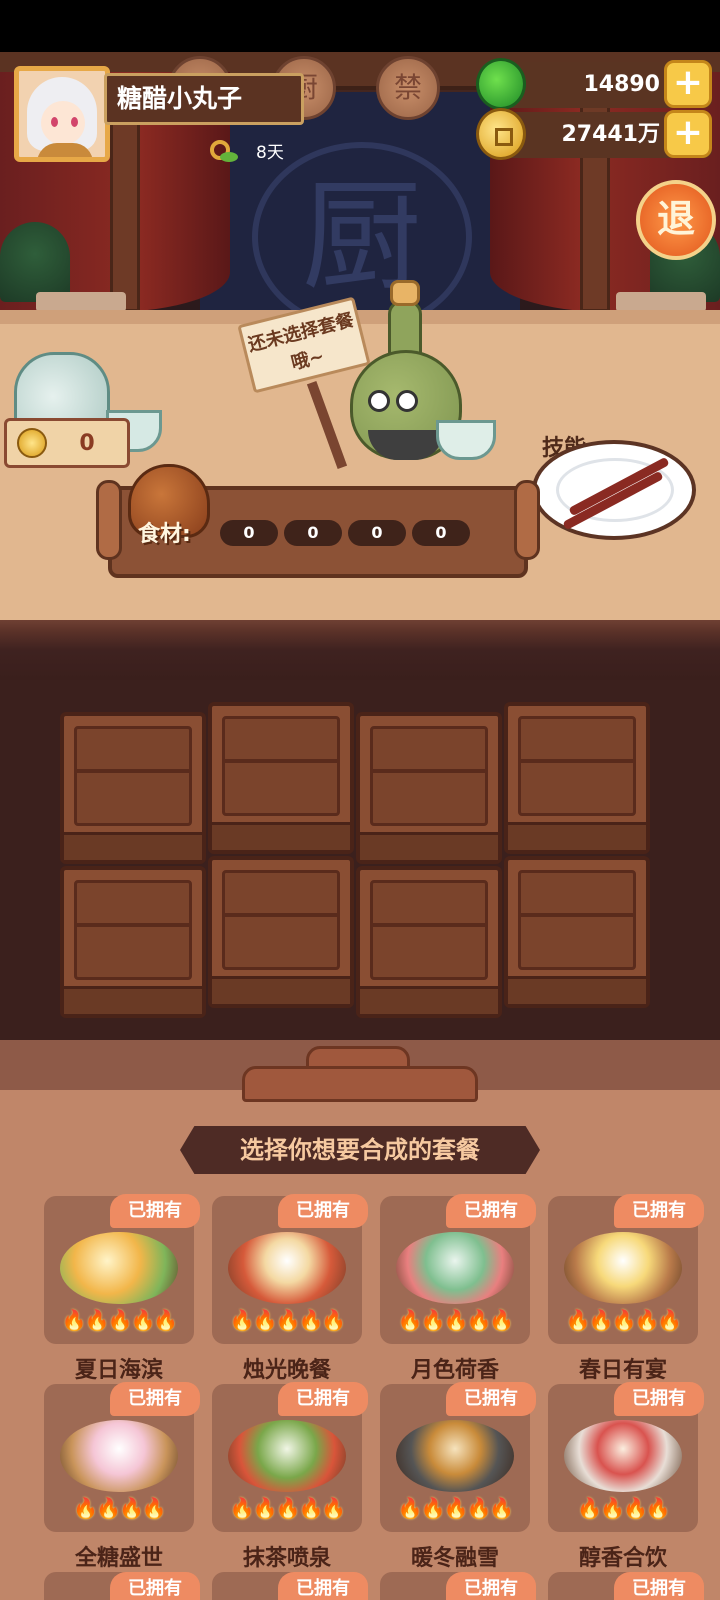  Describe the element at coordinates (661, 301) in the screenshot. I see `pot-right` at that location.